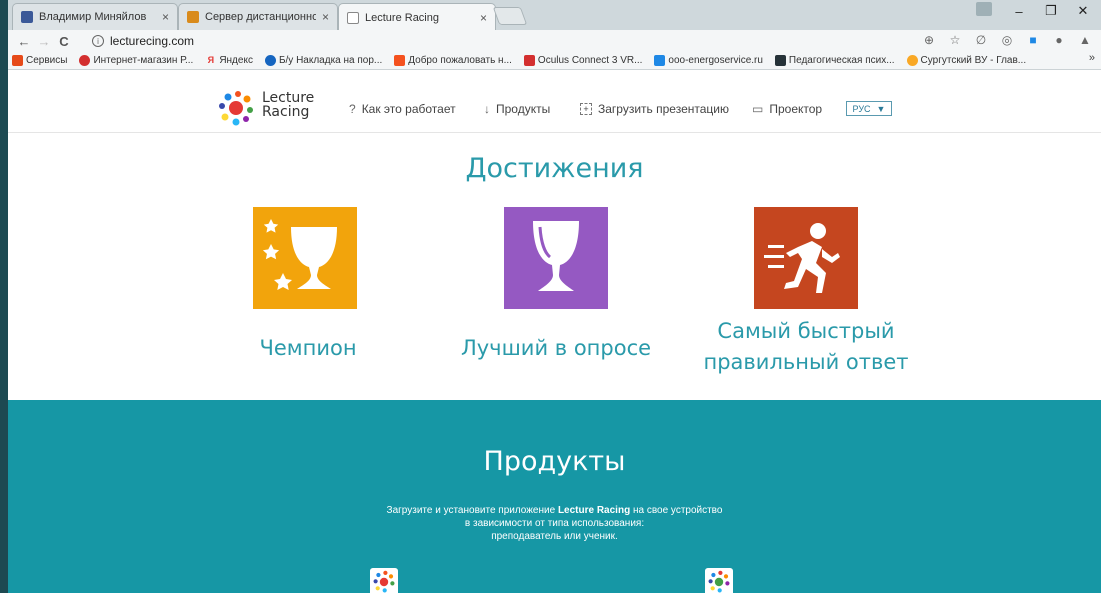  Describe the element at coordinates (236, 60) in the screenshot. I see `bookmark-label: Яндекс` at that location.